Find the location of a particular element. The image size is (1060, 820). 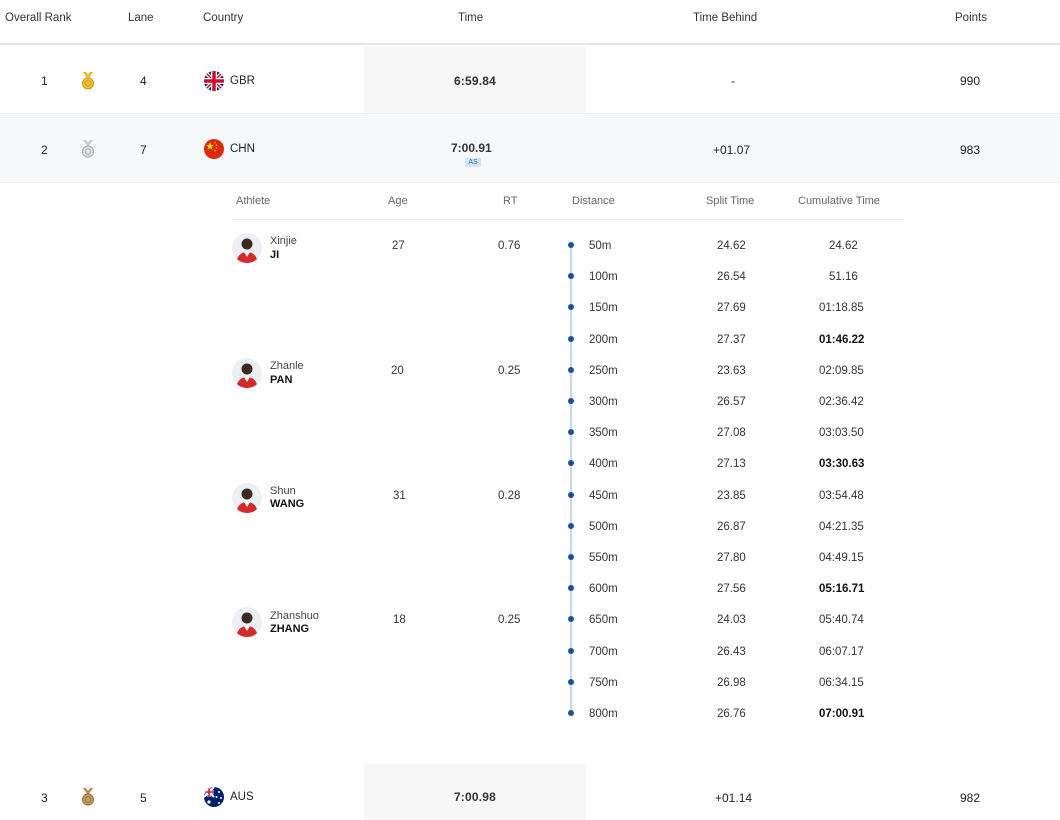

athlete-last-name: ZHANG is located at coordinates (289, 629).